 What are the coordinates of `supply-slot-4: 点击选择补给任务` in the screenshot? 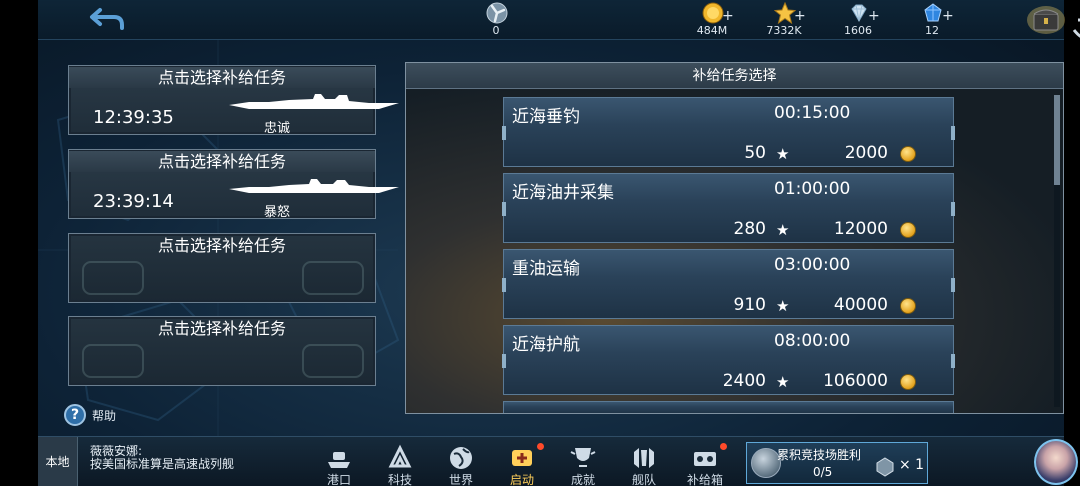 It's located at (222, 351).